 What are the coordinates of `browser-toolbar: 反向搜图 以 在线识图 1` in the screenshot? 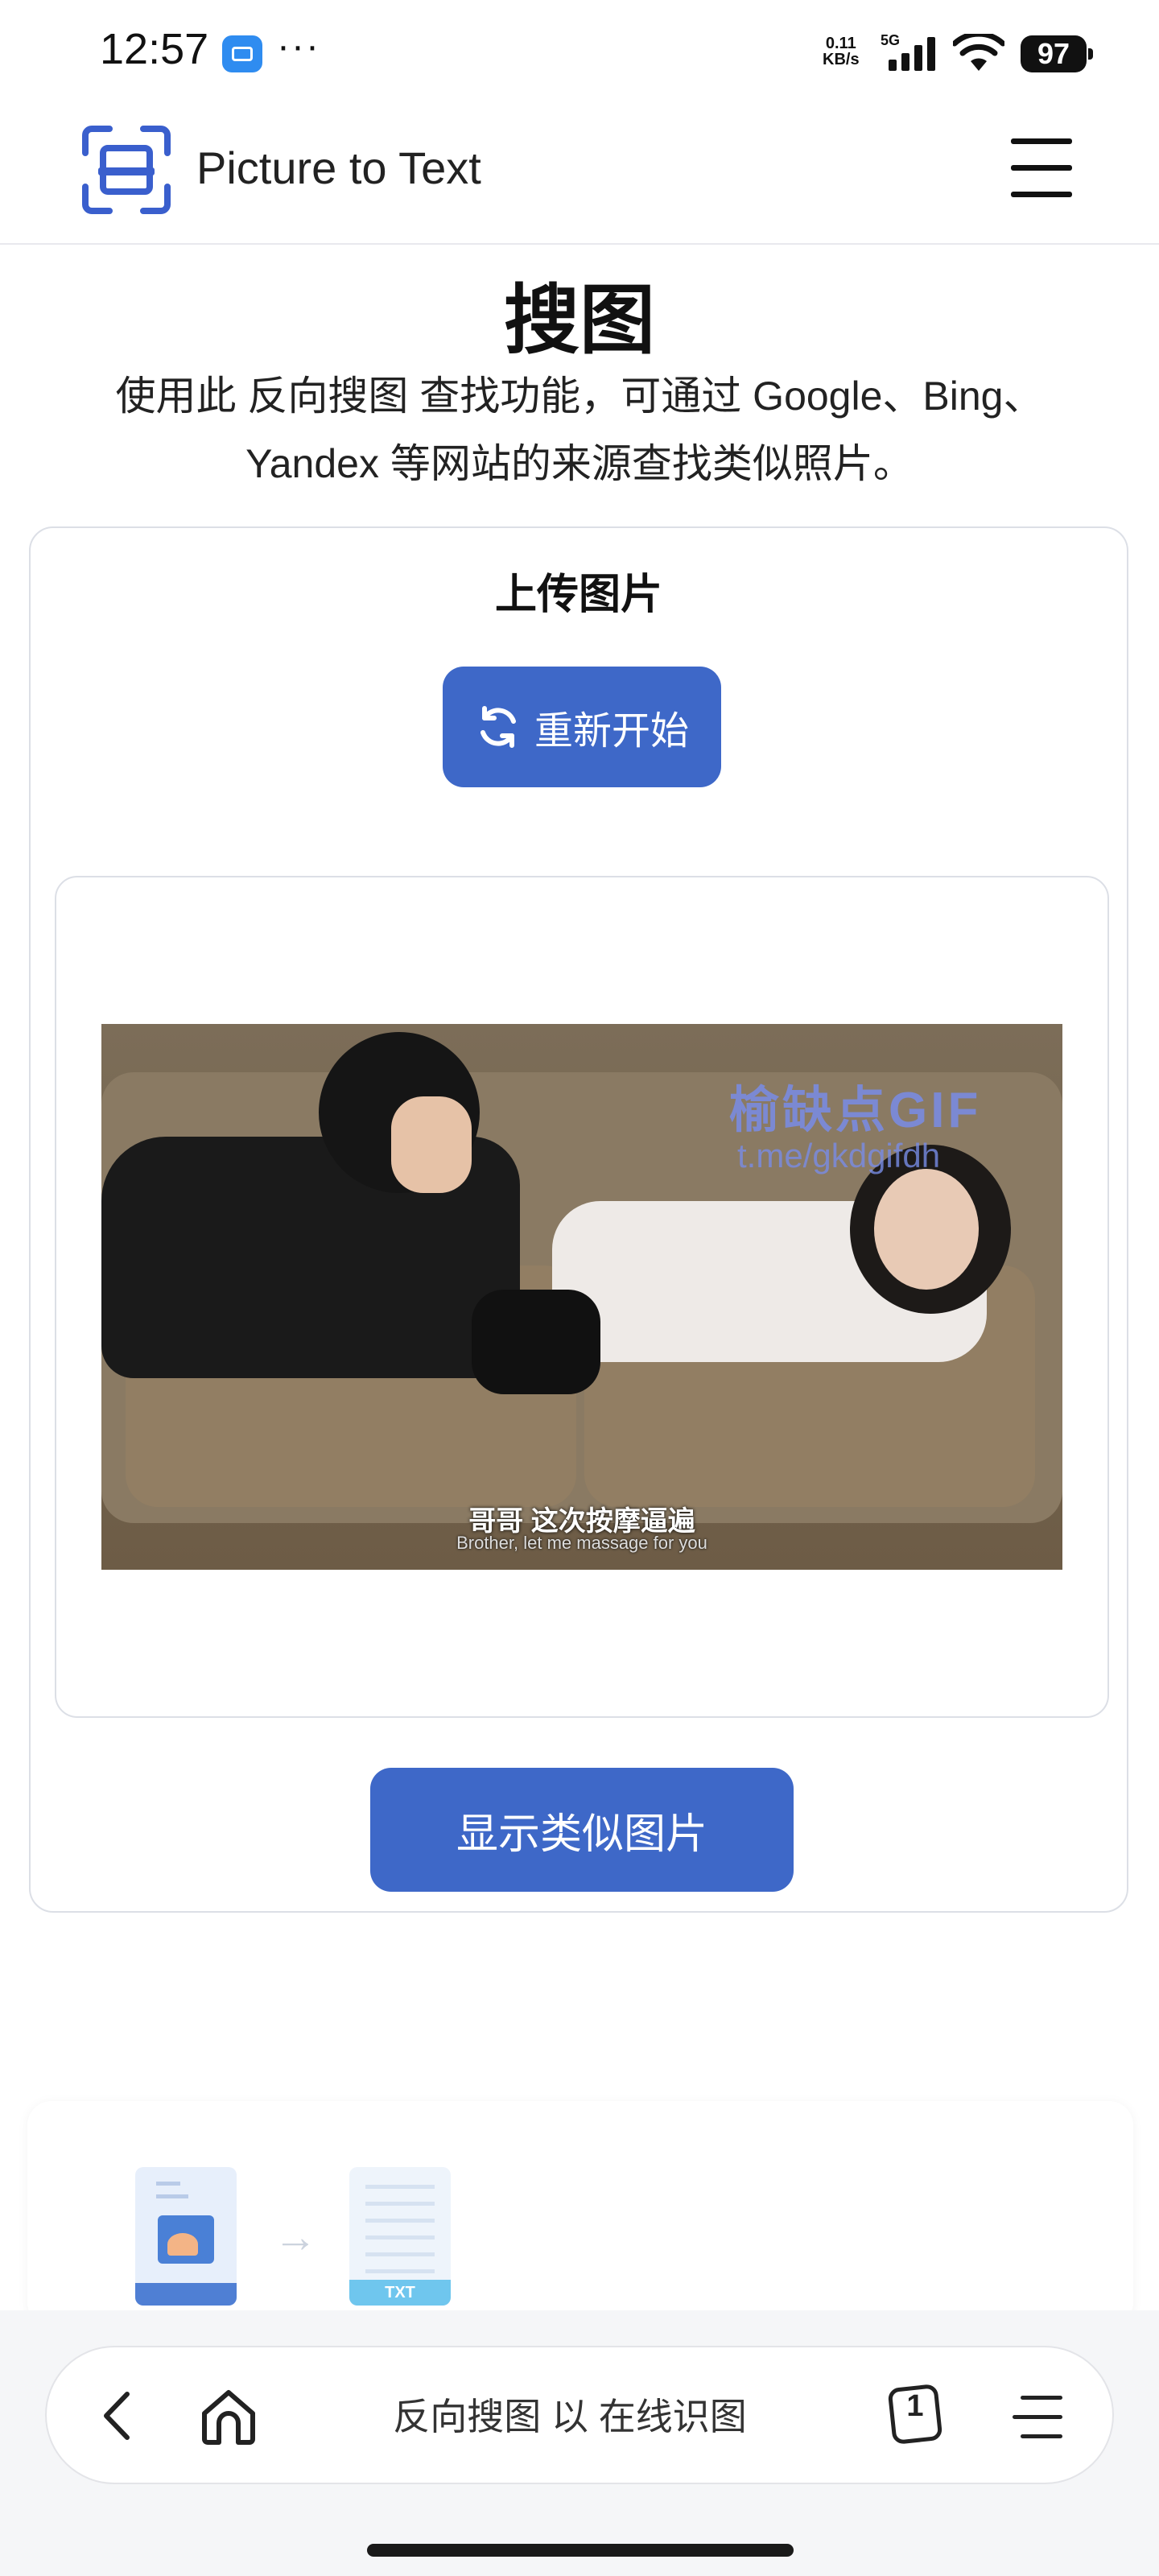 It's located at (579, 2443).